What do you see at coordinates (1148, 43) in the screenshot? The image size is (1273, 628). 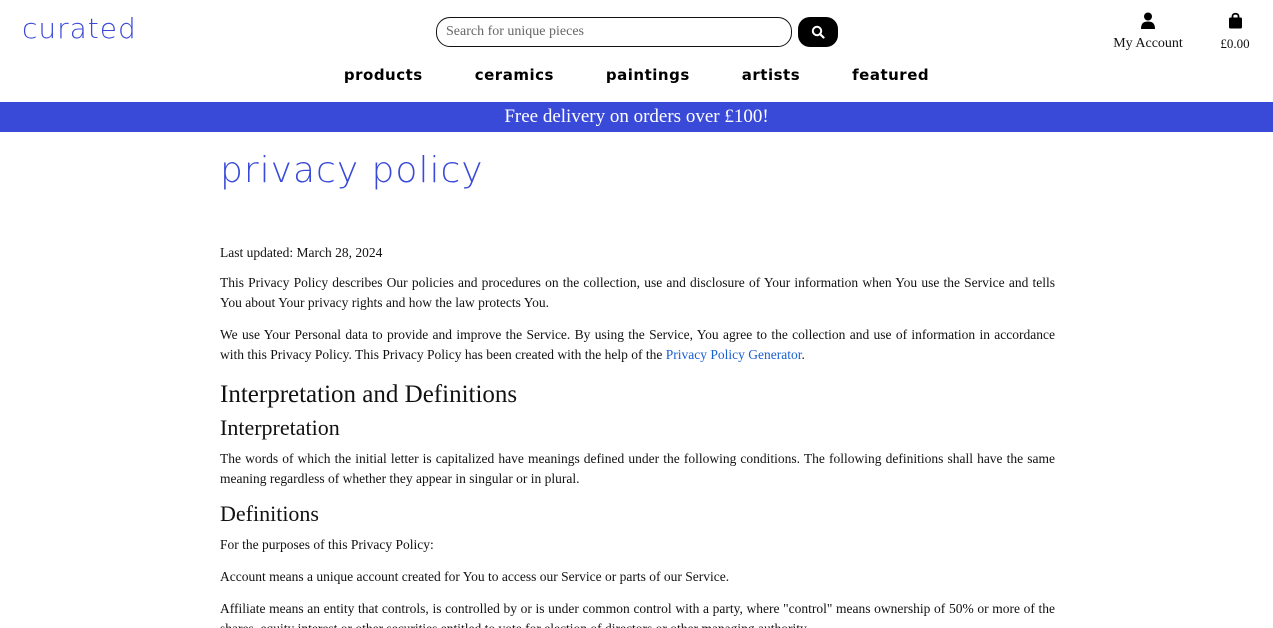 I see `my-account-label: My Account` at bounding box center [1148, 43].